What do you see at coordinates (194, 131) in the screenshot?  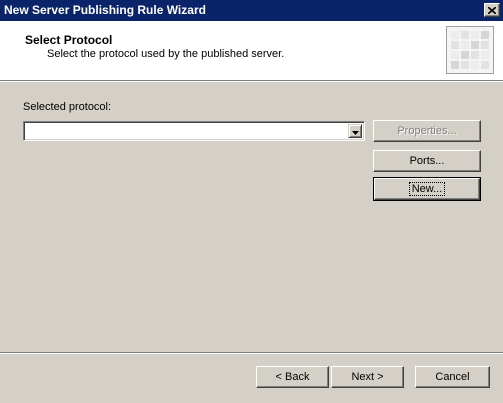 I see `protocol-dropdown` at bounding box center [194, 131].